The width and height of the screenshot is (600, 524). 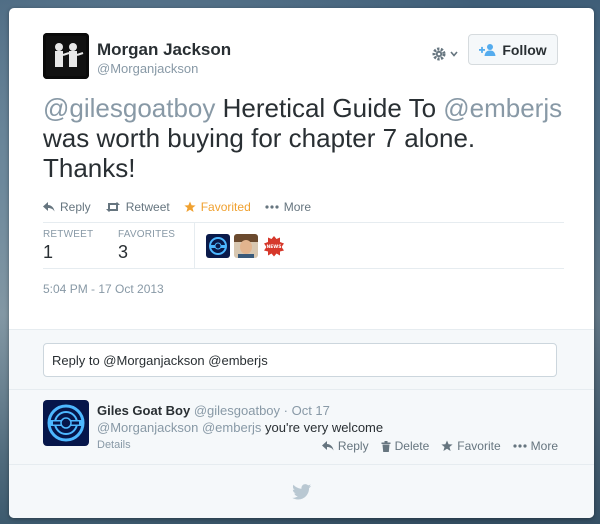 I want to click on reply-text-part: you're very welcome, so click(x=322, y=427).